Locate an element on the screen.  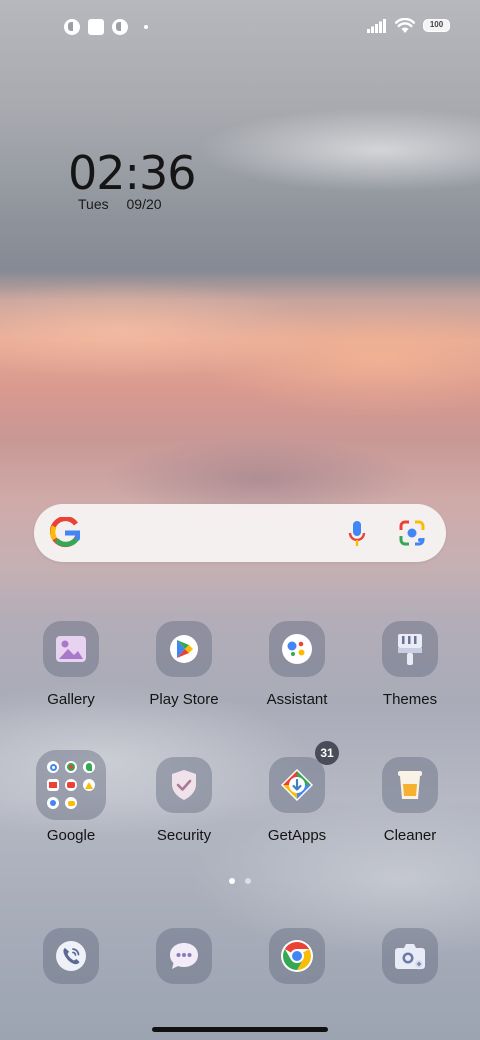
messages-icon is located at coordinates (184, 956).